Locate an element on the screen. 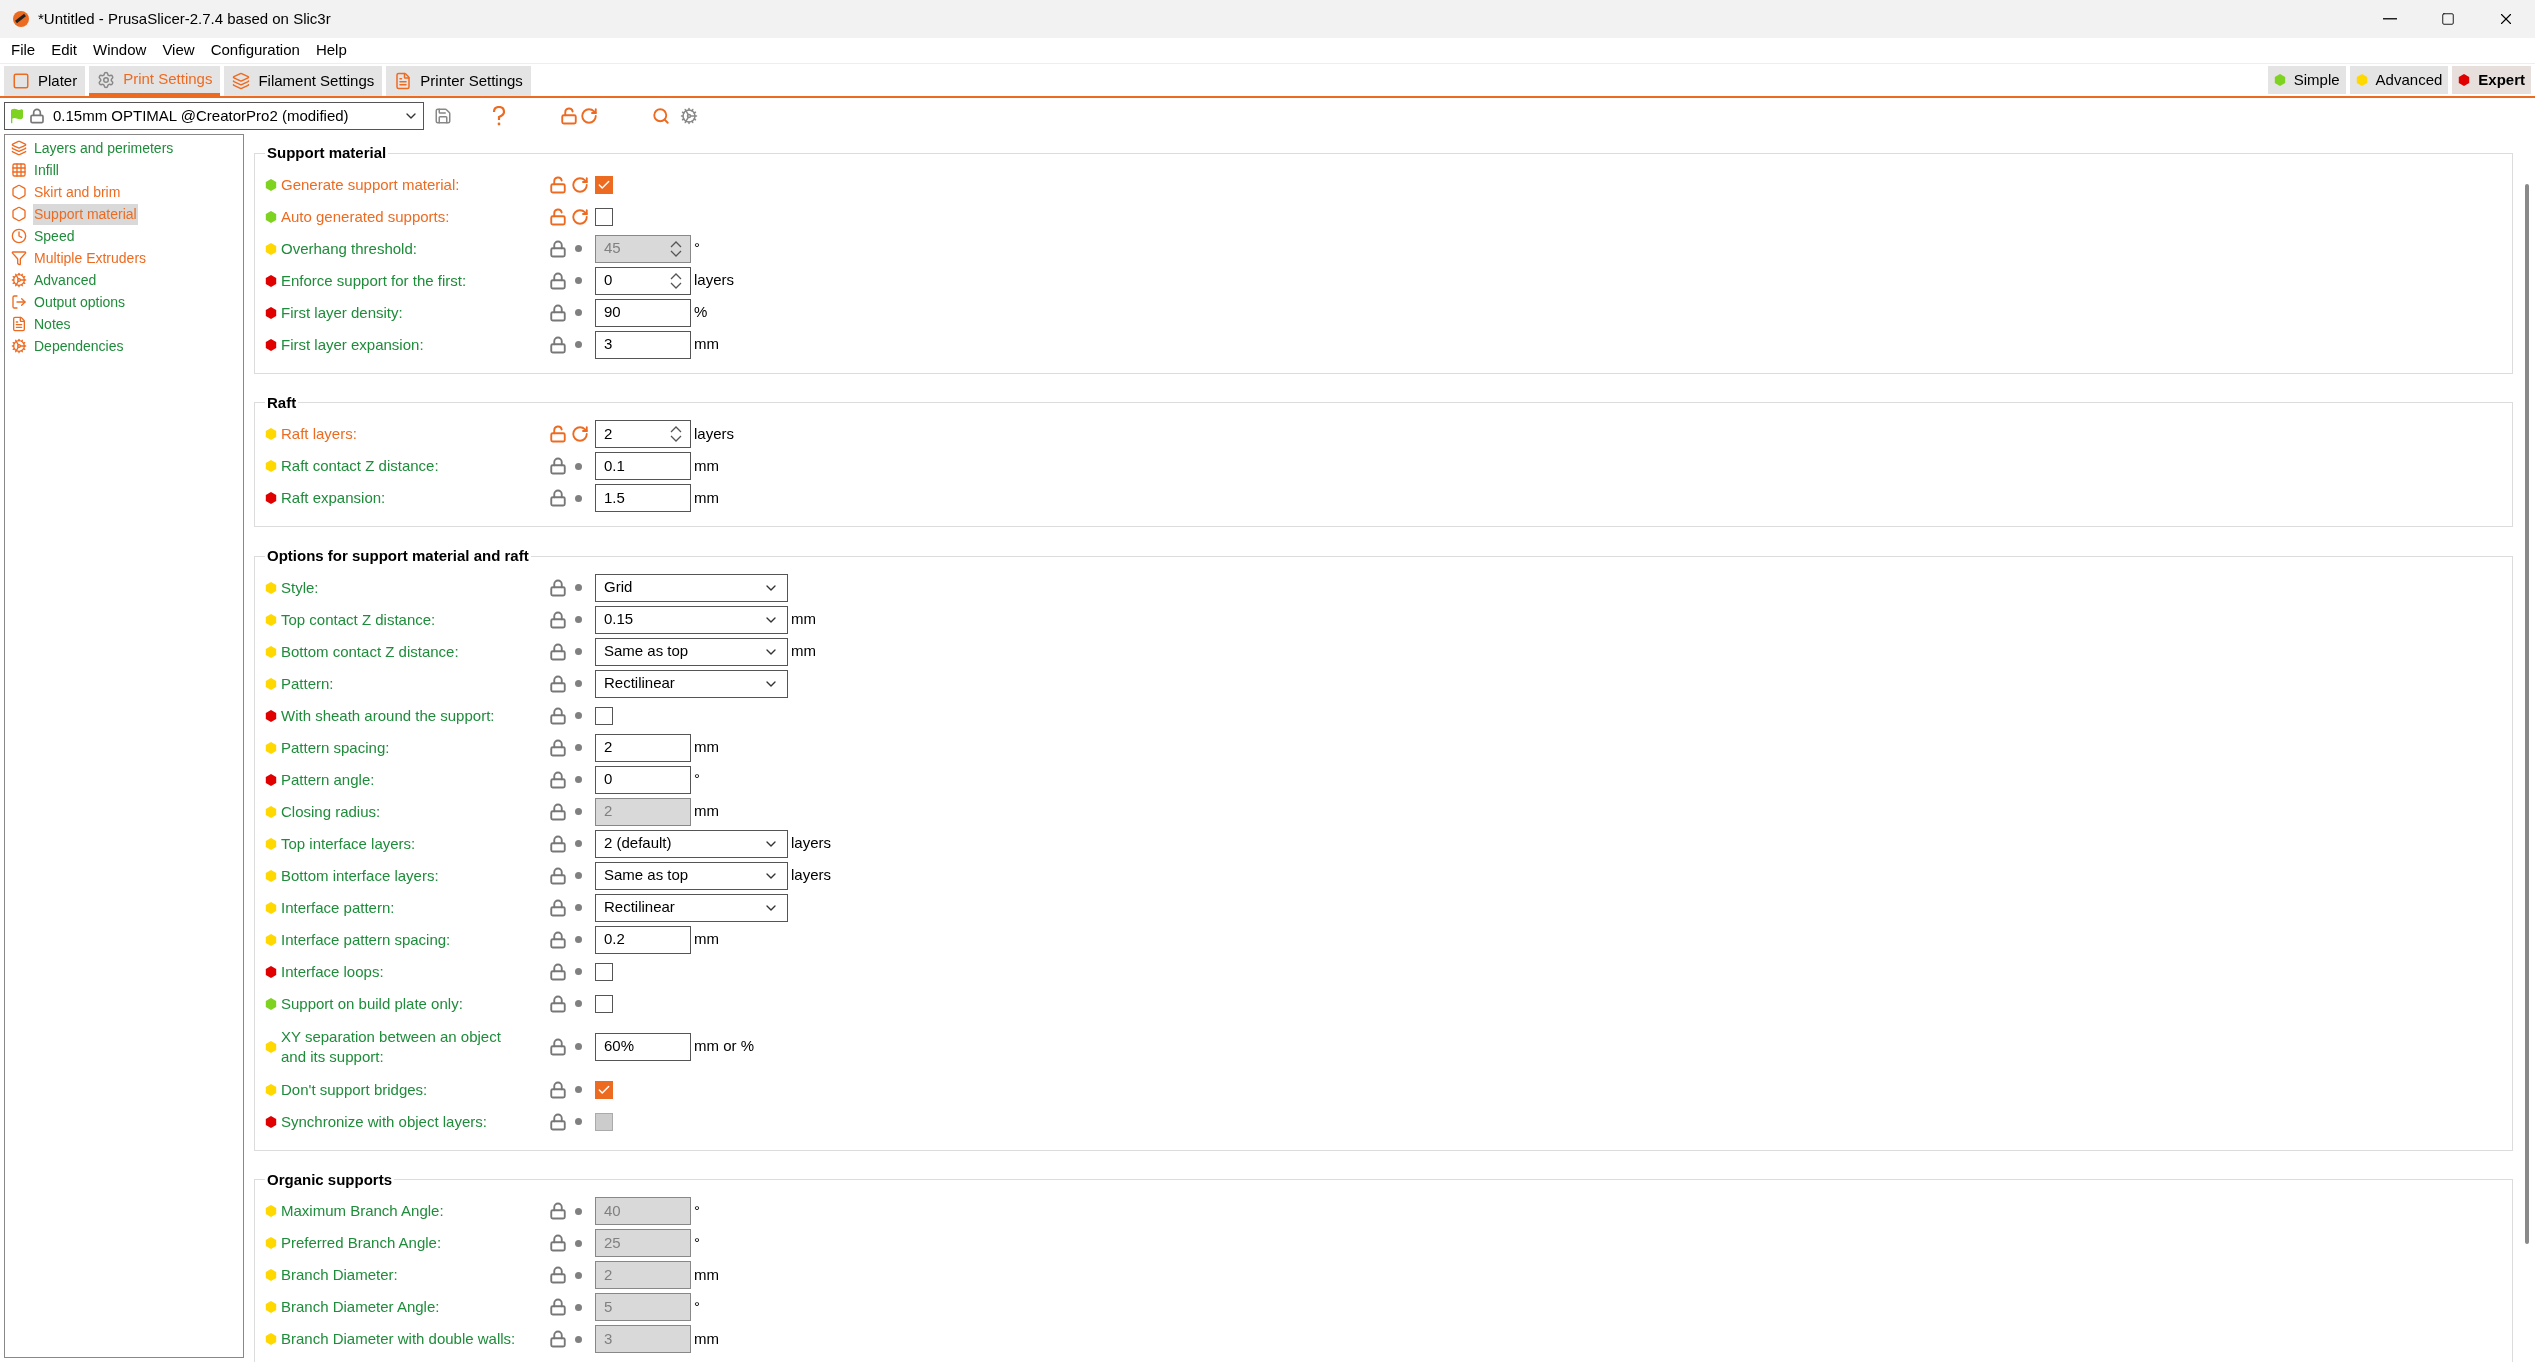 The height and width of the screenshot is (1362, 2535). setting-label: Pattern: is located at coordinates (307, 683).